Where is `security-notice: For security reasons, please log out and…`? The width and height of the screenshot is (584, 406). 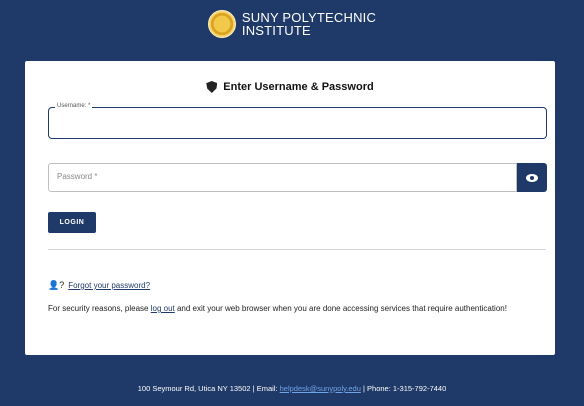
security-notice: For security reasons, please log out and… is located at coordinates (298, 309).